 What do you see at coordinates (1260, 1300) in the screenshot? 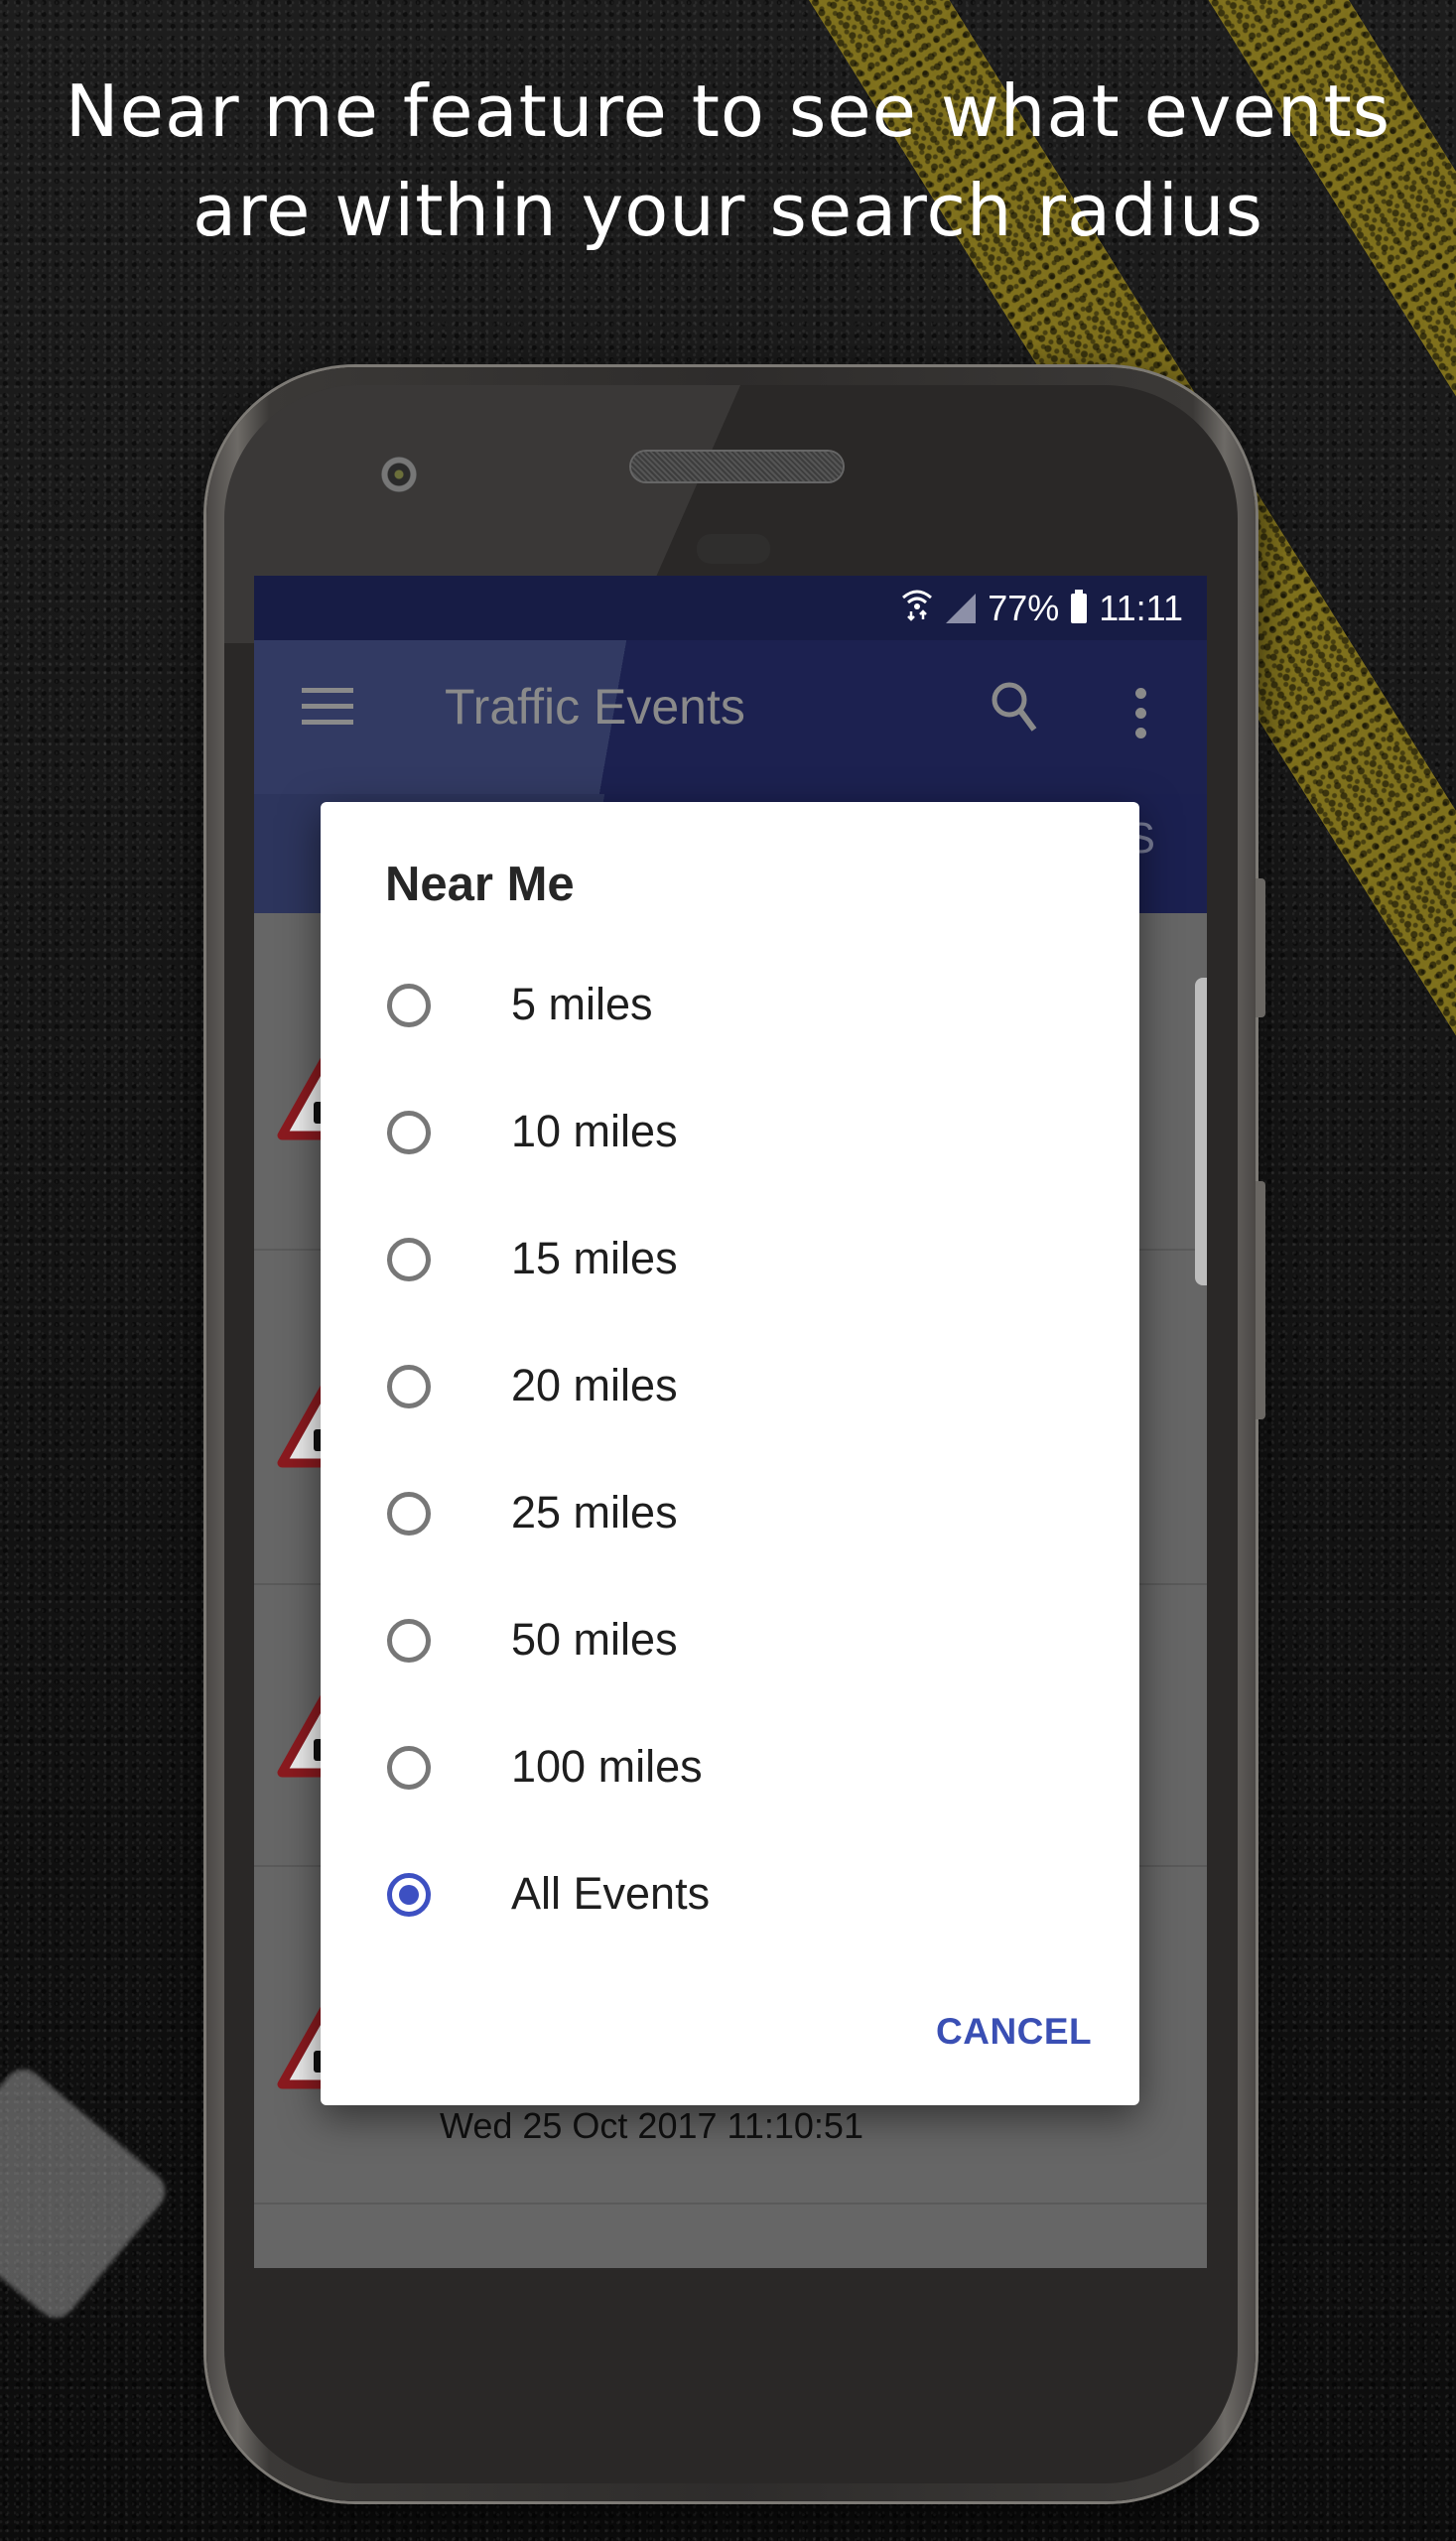
I see `volume-button` at bounding box center [1260, 1300].